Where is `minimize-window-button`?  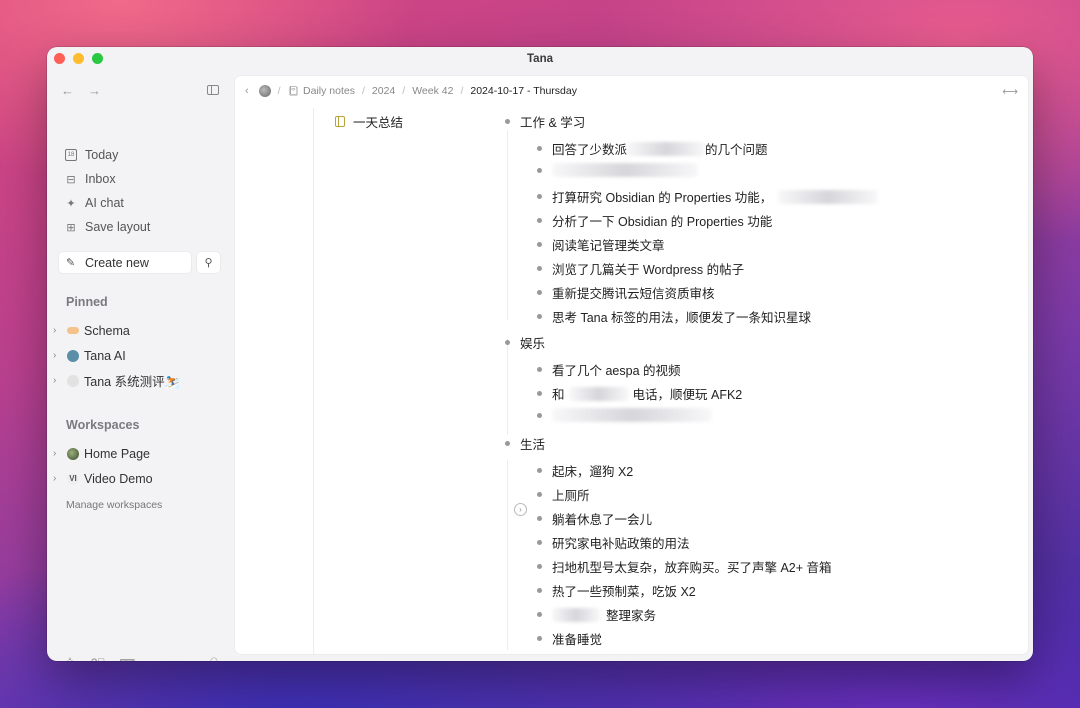
minimize-window-button is located at coordinates (78, 58).